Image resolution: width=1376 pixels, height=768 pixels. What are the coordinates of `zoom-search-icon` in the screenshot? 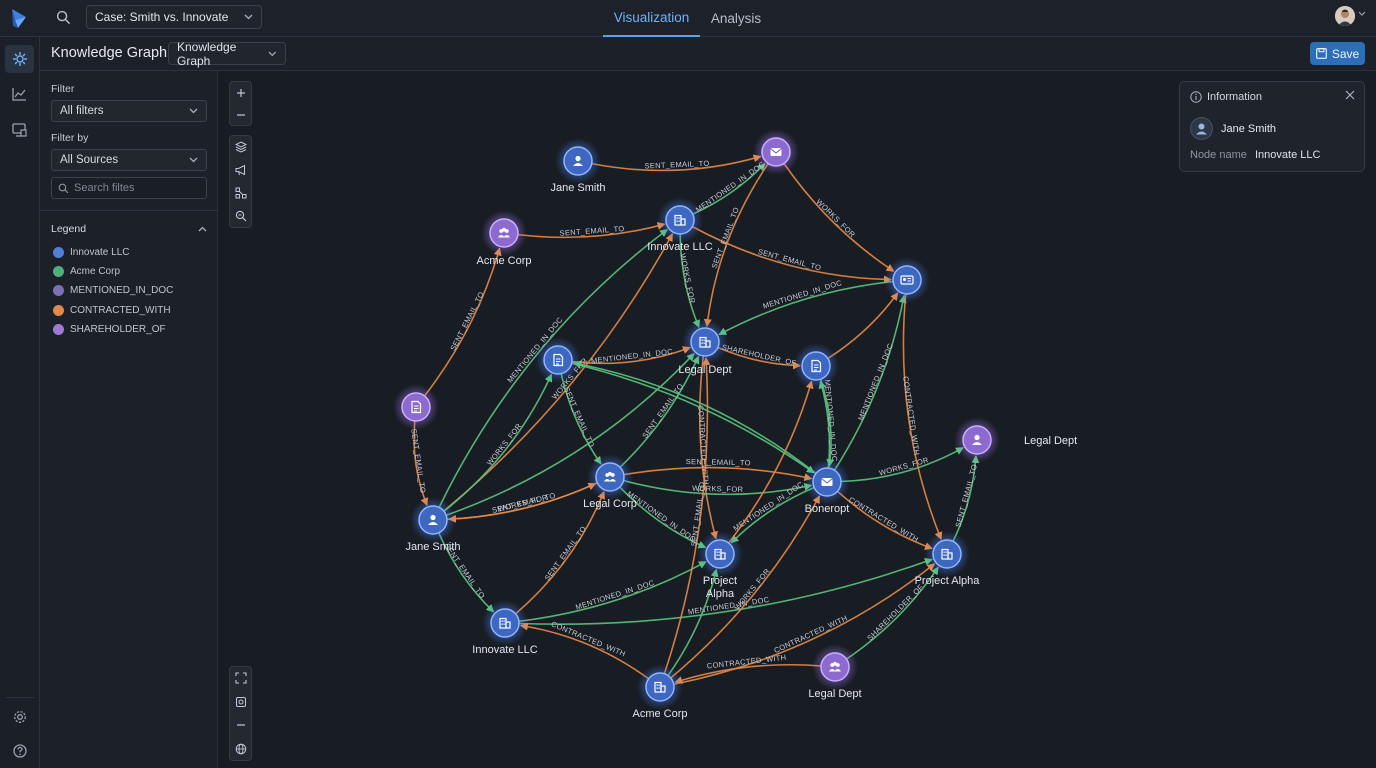 It's located at (240, 216).